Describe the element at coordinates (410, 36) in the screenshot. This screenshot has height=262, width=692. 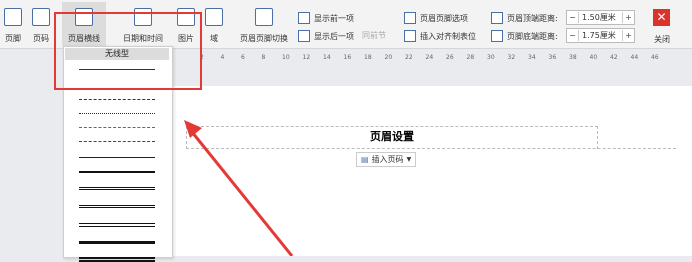
I see `align-tab-icon` at that location.